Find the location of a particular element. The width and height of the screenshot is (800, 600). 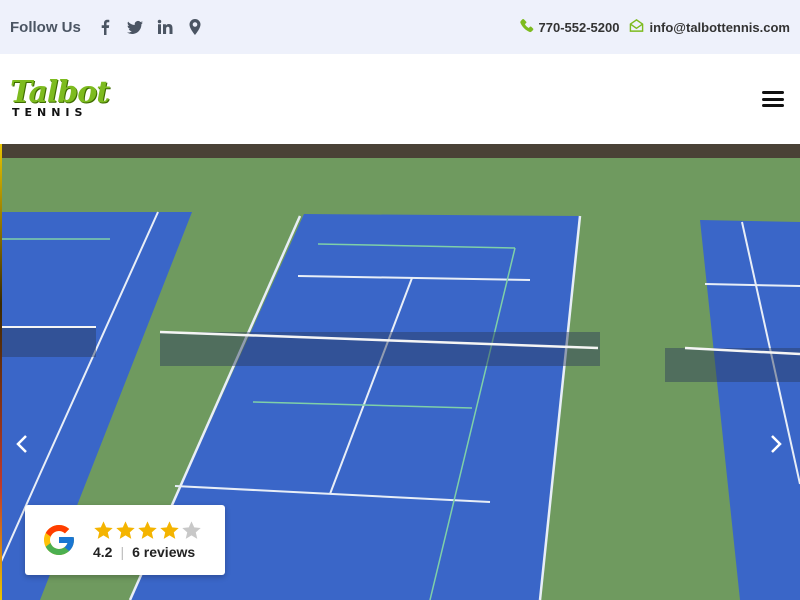

phone-icon is located at coordinates (526, 27).